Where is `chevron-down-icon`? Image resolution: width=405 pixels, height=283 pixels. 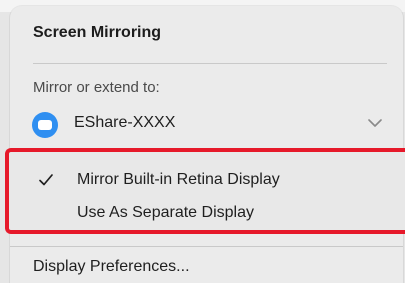
chevron-down-icon is located at coordinates (375, 123).